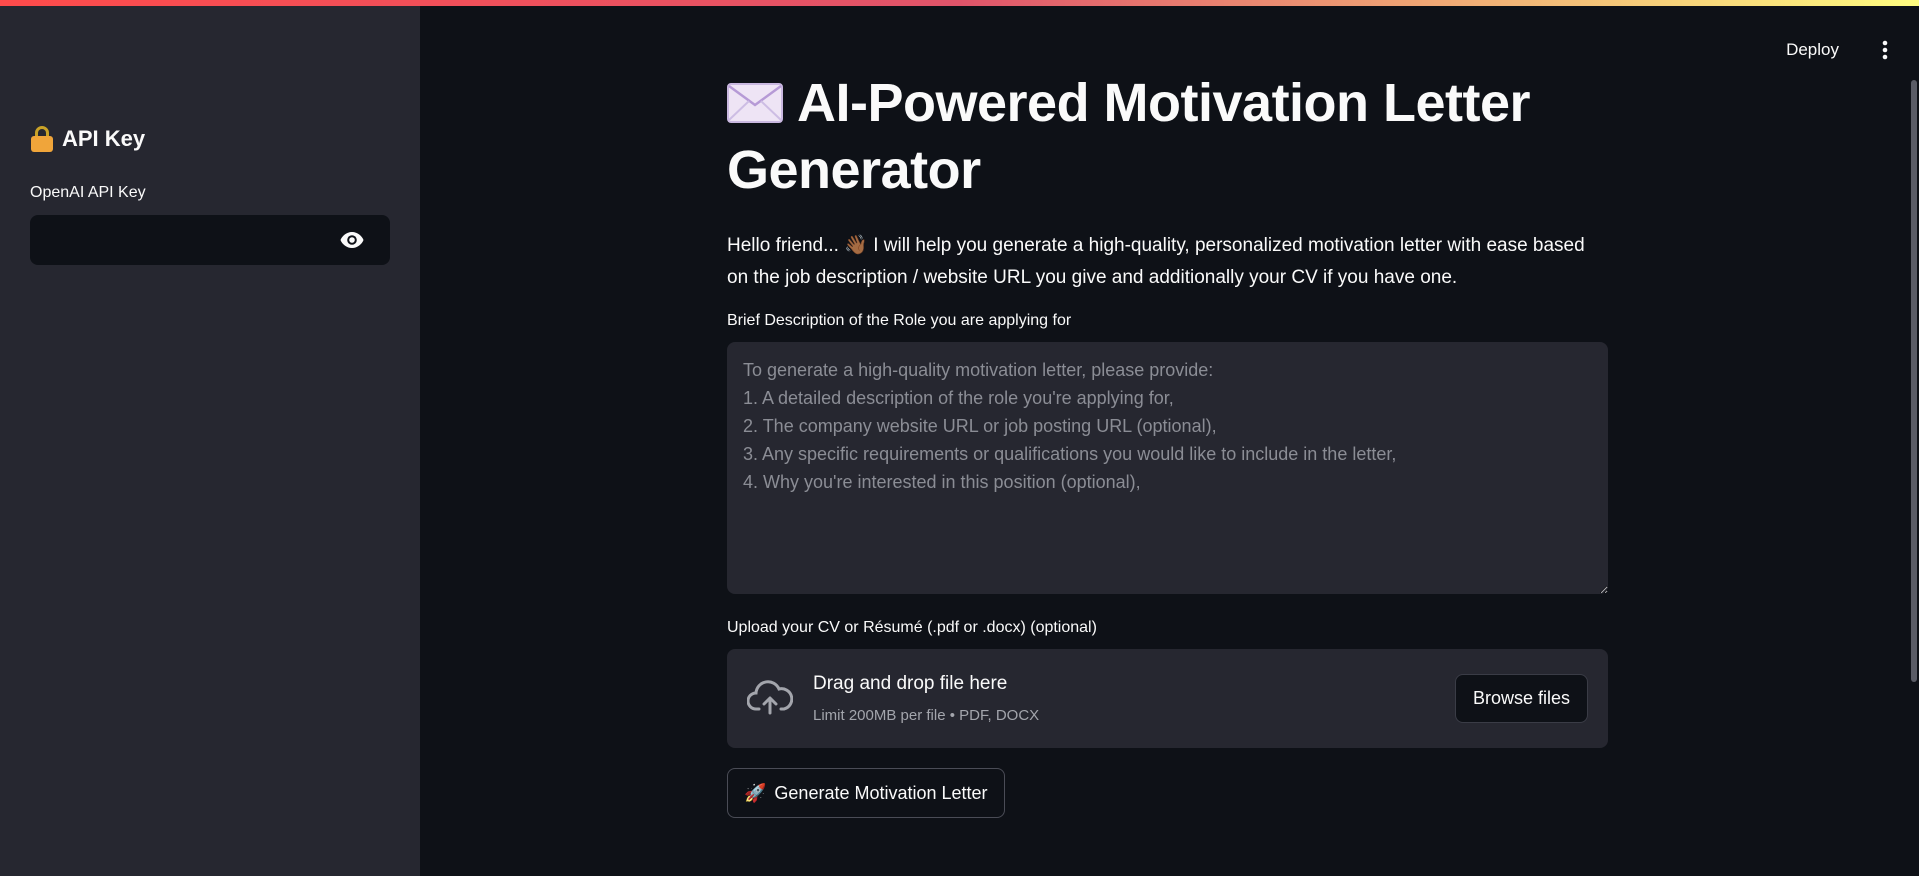 This screenshot has width=1919, height=876. What do you see at coordinates (190, 240) in the screenshot?
I see `api-key-input` at bounding box center [190, 240].